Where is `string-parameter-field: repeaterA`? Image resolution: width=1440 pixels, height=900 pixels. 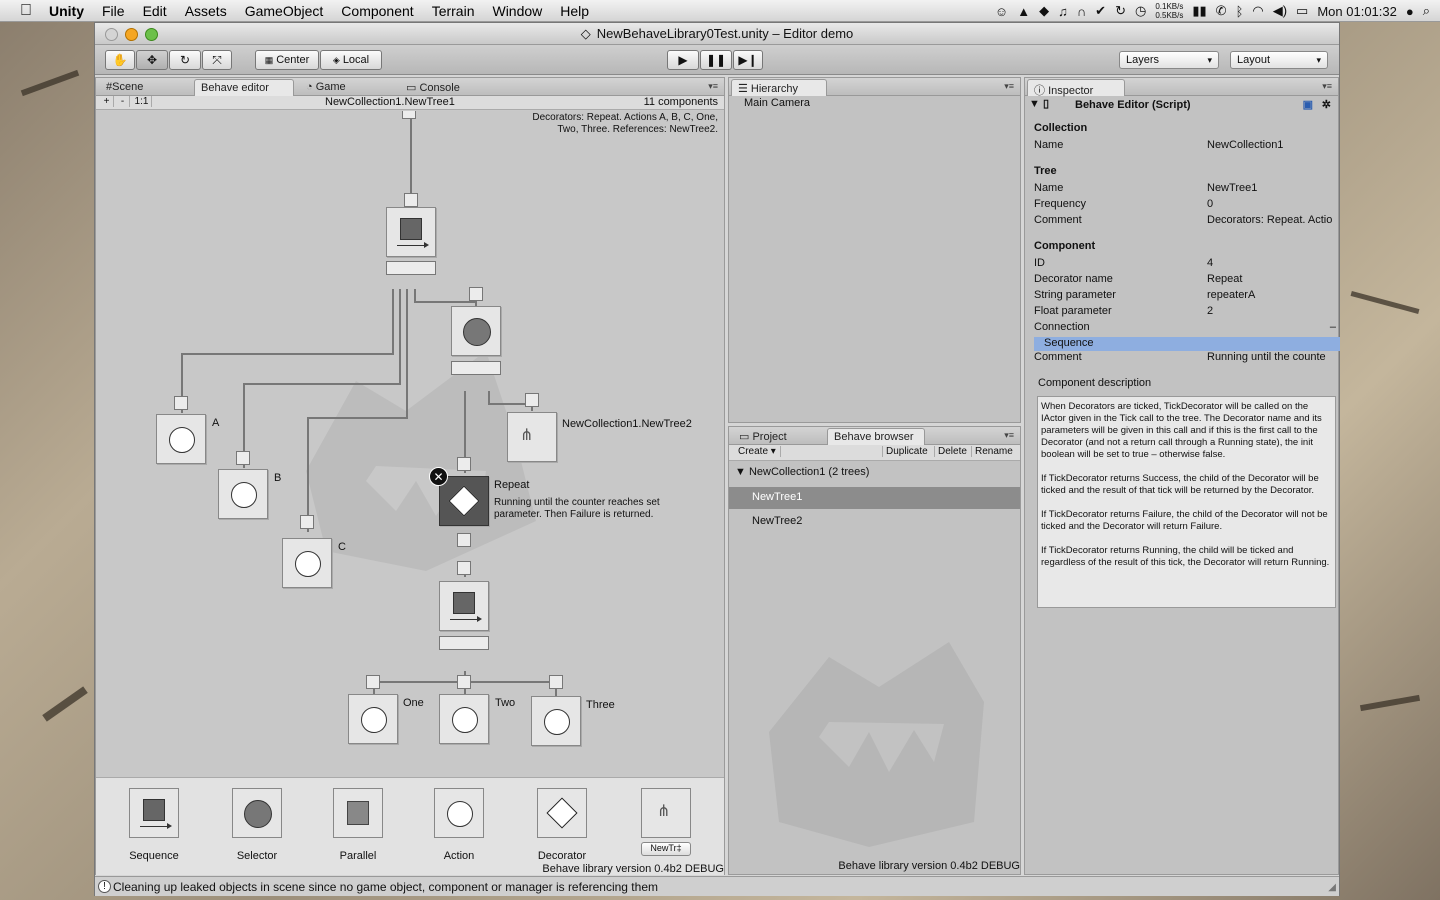 string-parameter-field: repeaterA is located at coordinates (1231, 295).